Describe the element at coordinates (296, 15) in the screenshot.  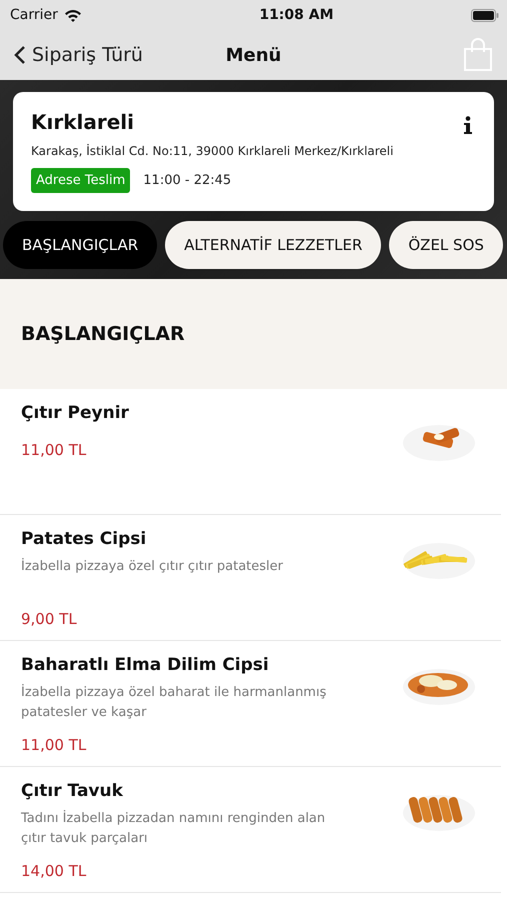
I see `status-time: 11:08 AM` at that location.